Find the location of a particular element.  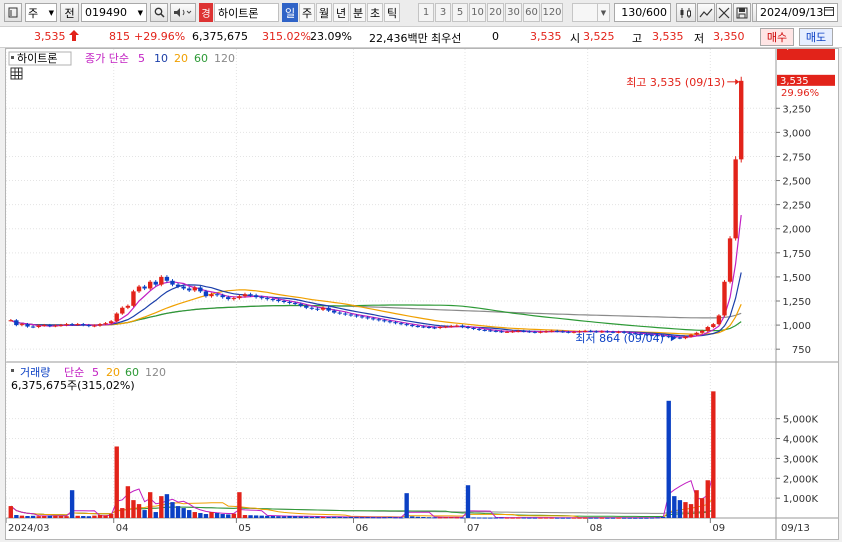

ma-period-60: 60 is located at coordinates (201, 58).